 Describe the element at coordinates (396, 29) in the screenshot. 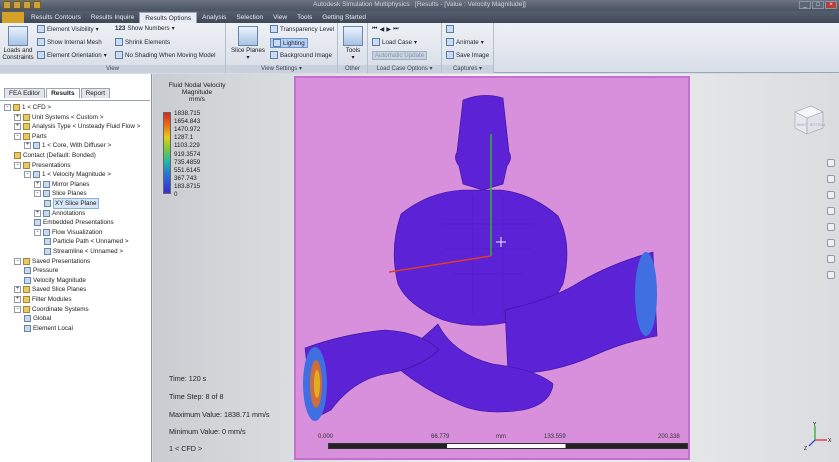

I see `last-step-icon: ⏭` at that location.